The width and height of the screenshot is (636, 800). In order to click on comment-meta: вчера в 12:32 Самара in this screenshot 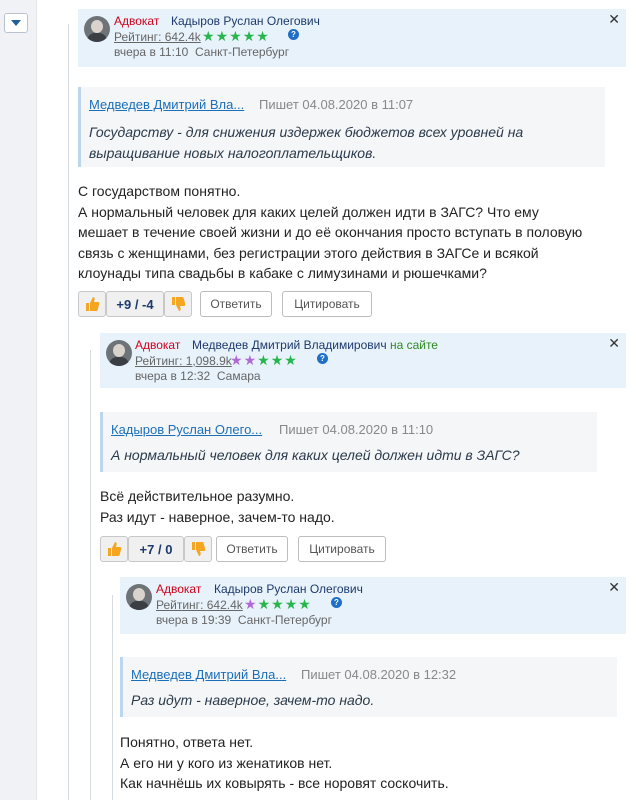, I will do `click(198, 376)`.